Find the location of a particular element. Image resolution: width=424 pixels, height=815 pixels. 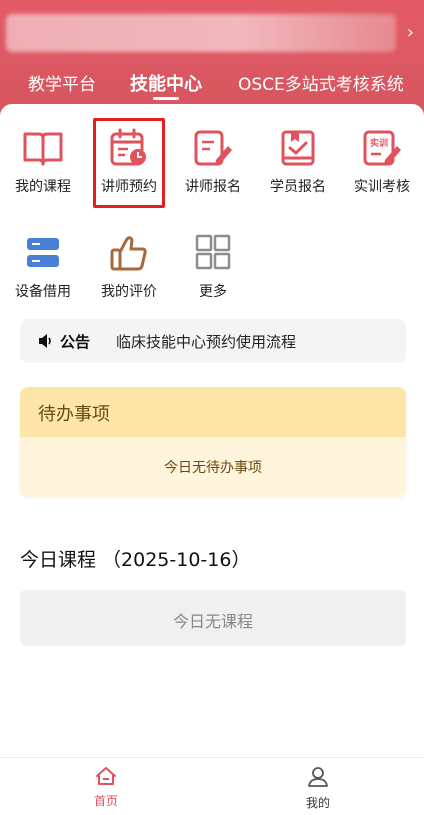

grid-item-student-signup: 学员报名 is located at coordinates (298, 162).